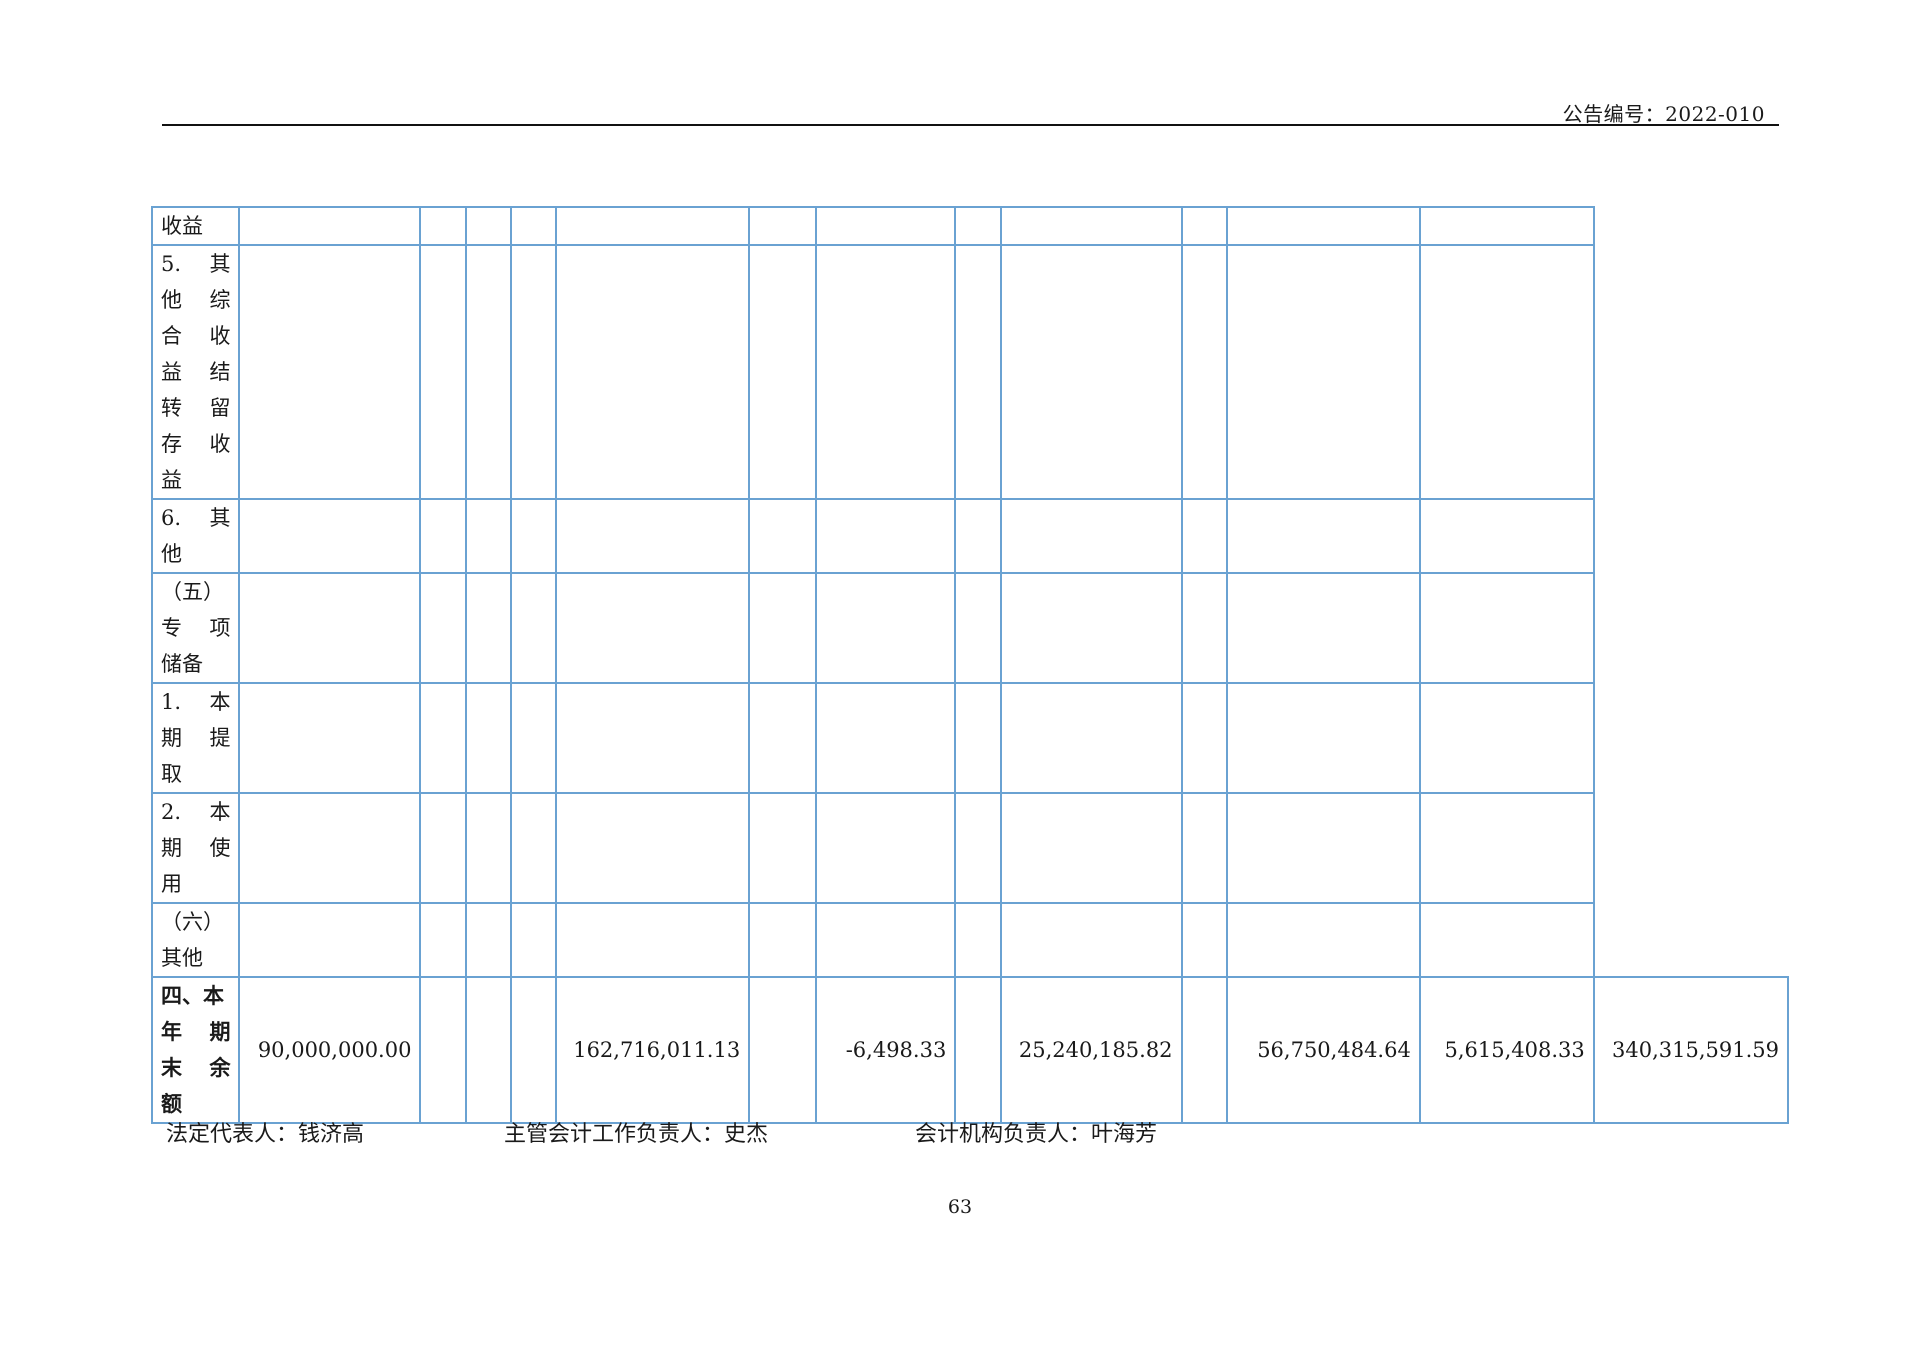 The image size is (1920, 1358). I want to click on table-cell: 5,615,408.33, so click(1506, 1050).